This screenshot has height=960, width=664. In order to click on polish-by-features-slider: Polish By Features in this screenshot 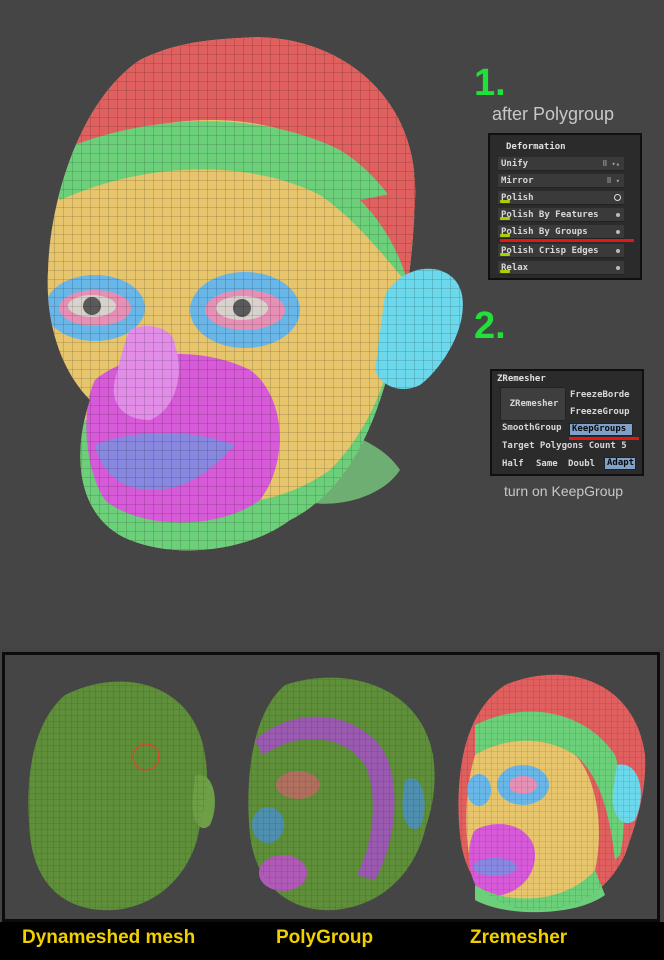, I will do `click(561, 215)`.